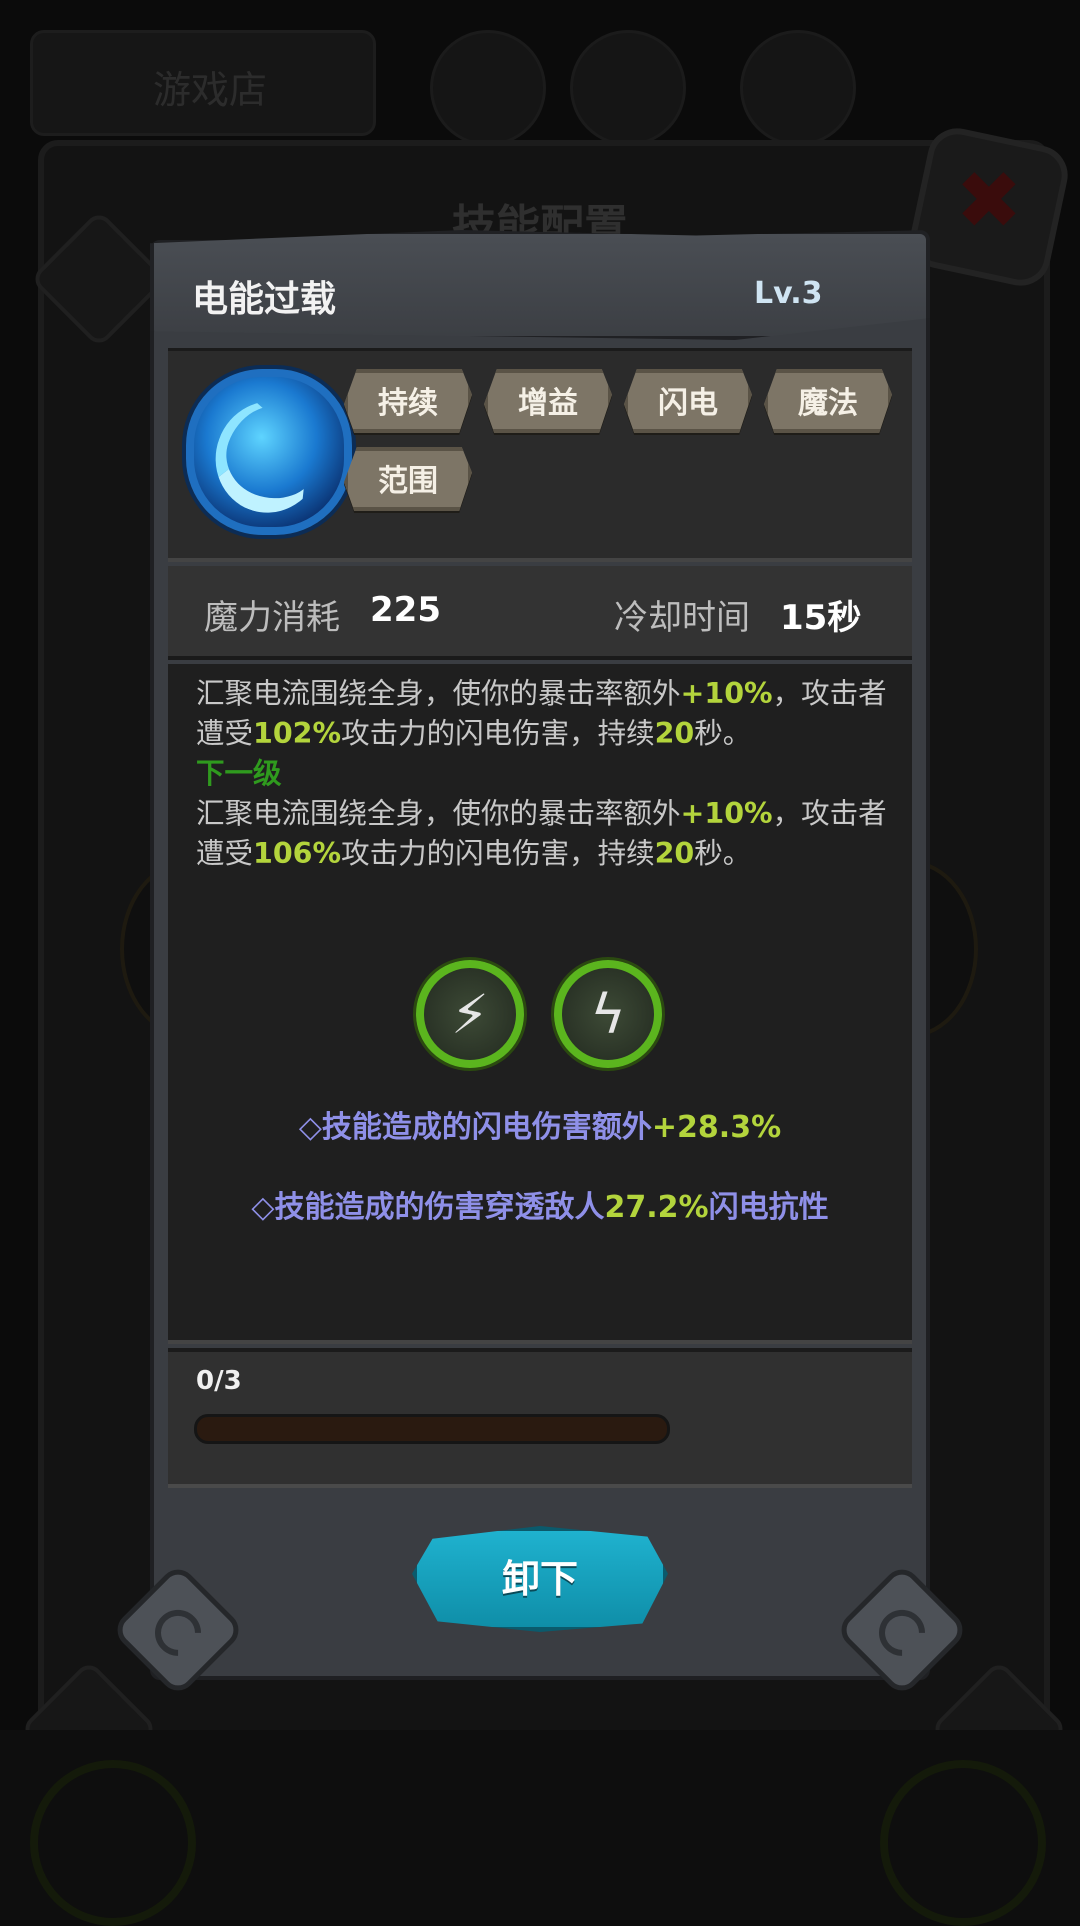  I want to click on background-tab-label: 游戏店, so click(210, 90).